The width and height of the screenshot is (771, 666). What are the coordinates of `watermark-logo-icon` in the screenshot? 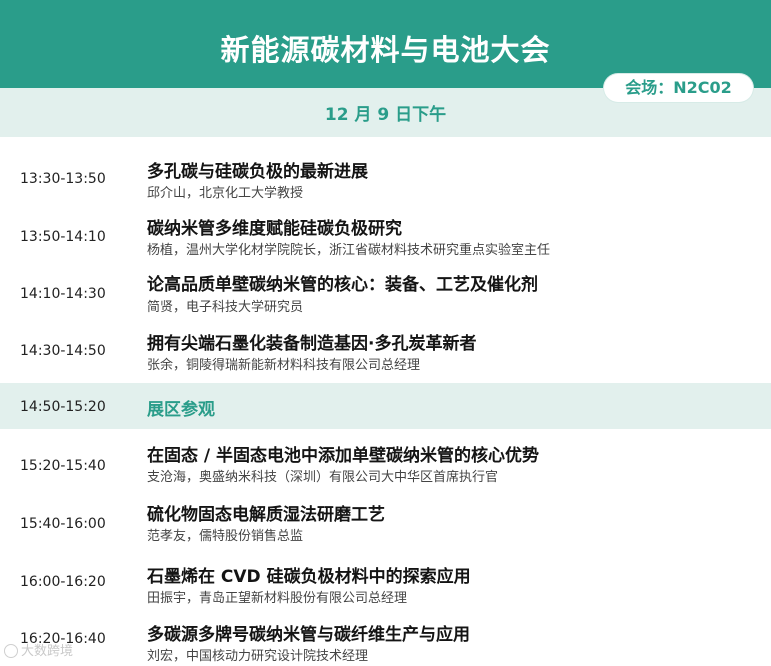 It's located at (11, 651).